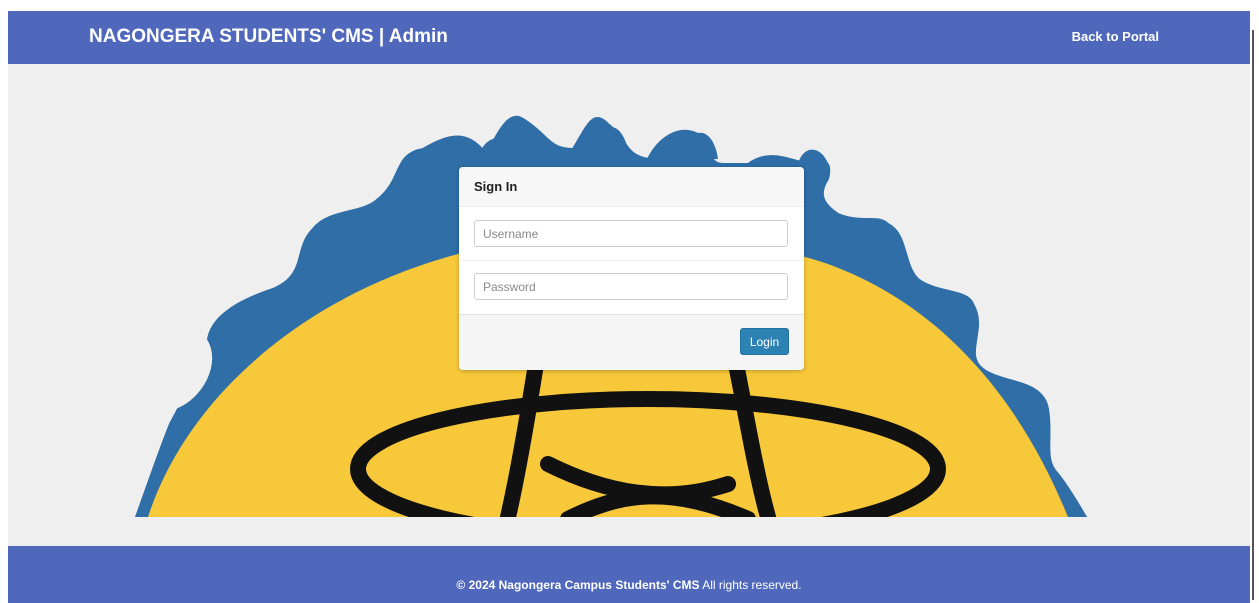 The image size is (1259, 603). I want to click on copyright-rest: All rights reserved., so click(750, 585).